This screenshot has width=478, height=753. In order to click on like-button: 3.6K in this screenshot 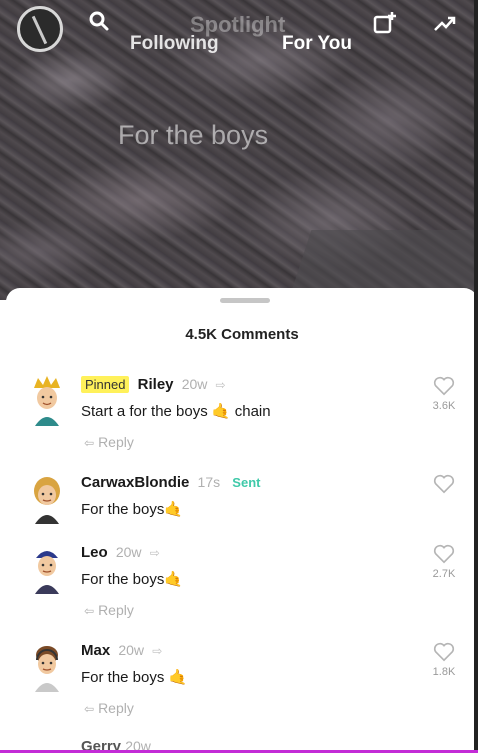, I will do `click(444, 394)`.